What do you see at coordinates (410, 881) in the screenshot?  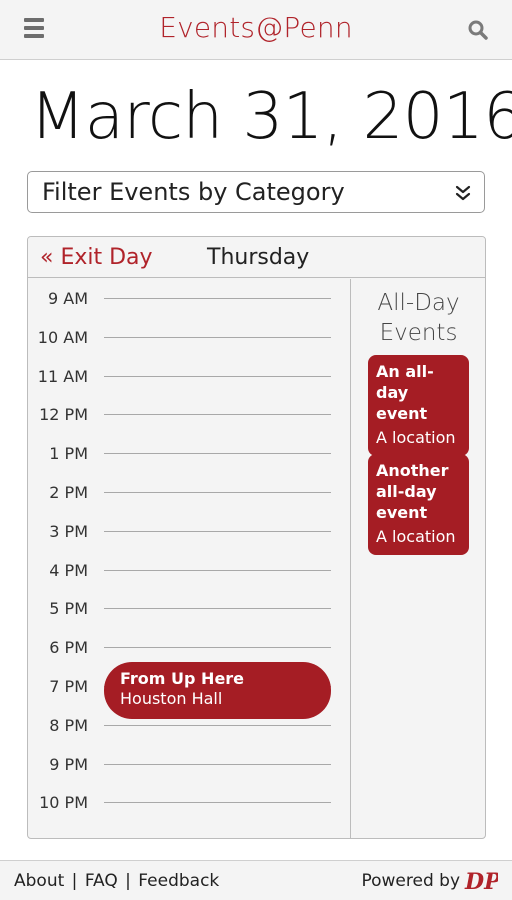 I see `powered-by-label: Powered by` at bounding box center [410, 881].